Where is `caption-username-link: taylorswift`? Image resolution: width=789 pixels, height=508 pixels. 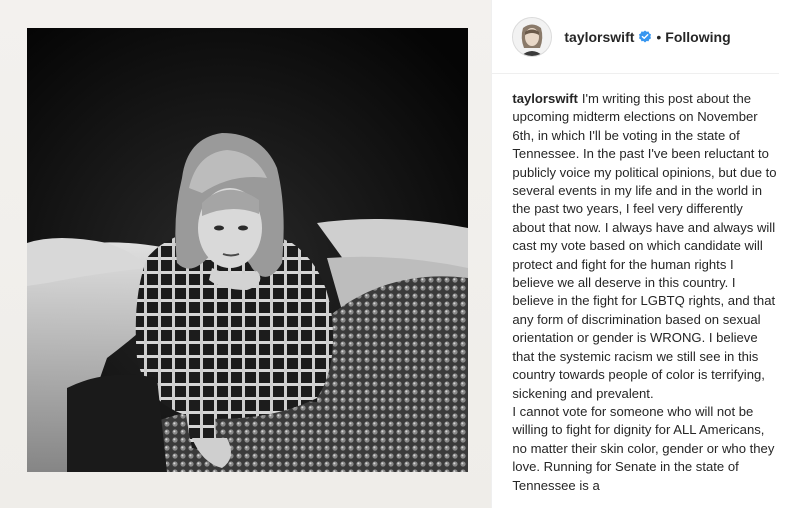 caption-username-link: taylorswift is located at coordinates (544, 98).